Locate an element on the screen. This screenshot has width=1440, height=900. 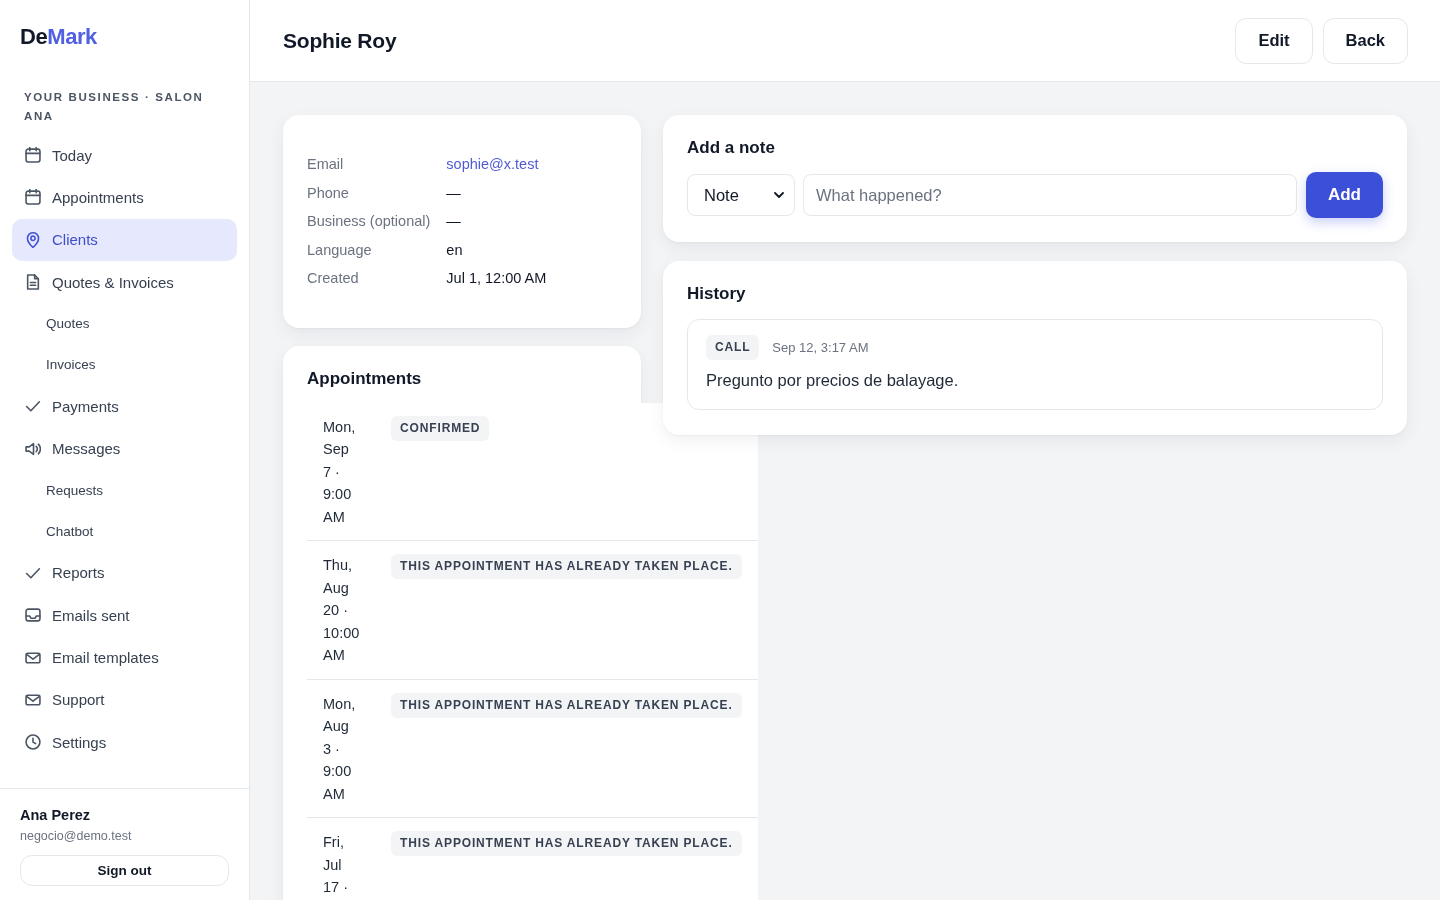
nav-item: Appointments is located at coordinates (124, 197).